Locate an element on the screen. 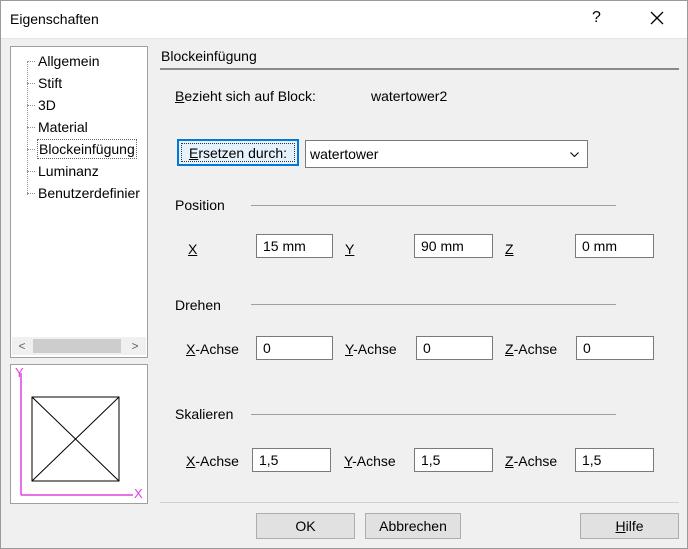 The height and width of the screenshot is (549, 688). rotate-y-field: 0 is located at coordinates (454, 348).